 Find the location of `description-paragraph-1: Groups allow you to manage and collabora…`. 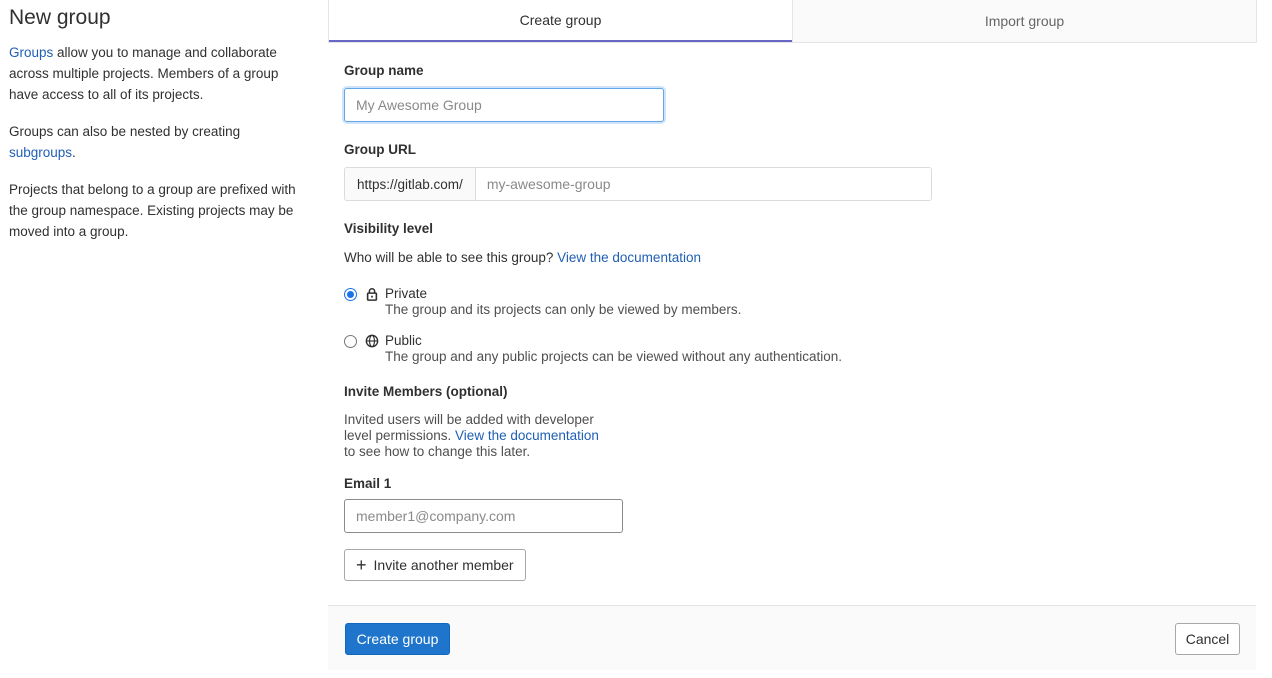

description-paragraph-1: Groups allow you to manage and collabora… is located at coordinates (154, 73).